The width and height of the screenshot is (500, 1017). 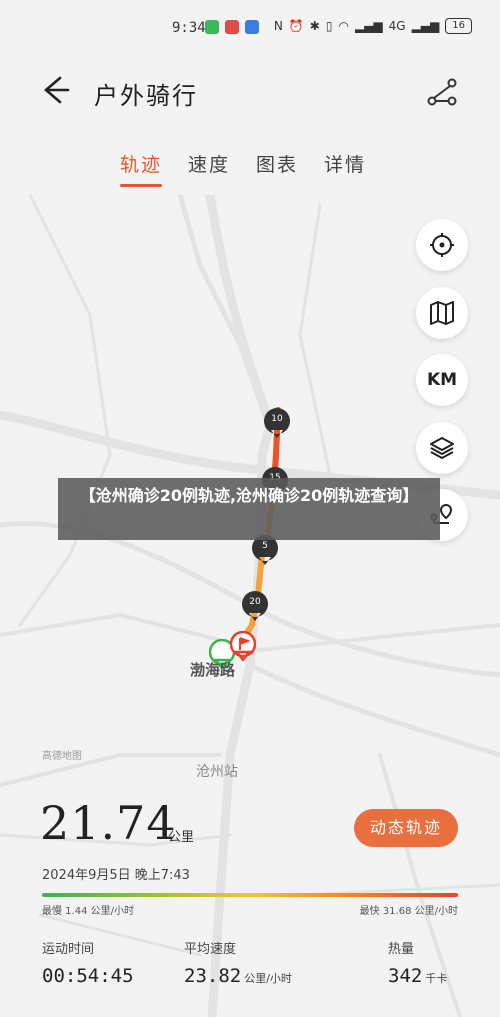 What do you see at coordinates (368, 26) in the screenshot?
I see `signal-icon: ▂▄▆` at bounding box center [368, 26].